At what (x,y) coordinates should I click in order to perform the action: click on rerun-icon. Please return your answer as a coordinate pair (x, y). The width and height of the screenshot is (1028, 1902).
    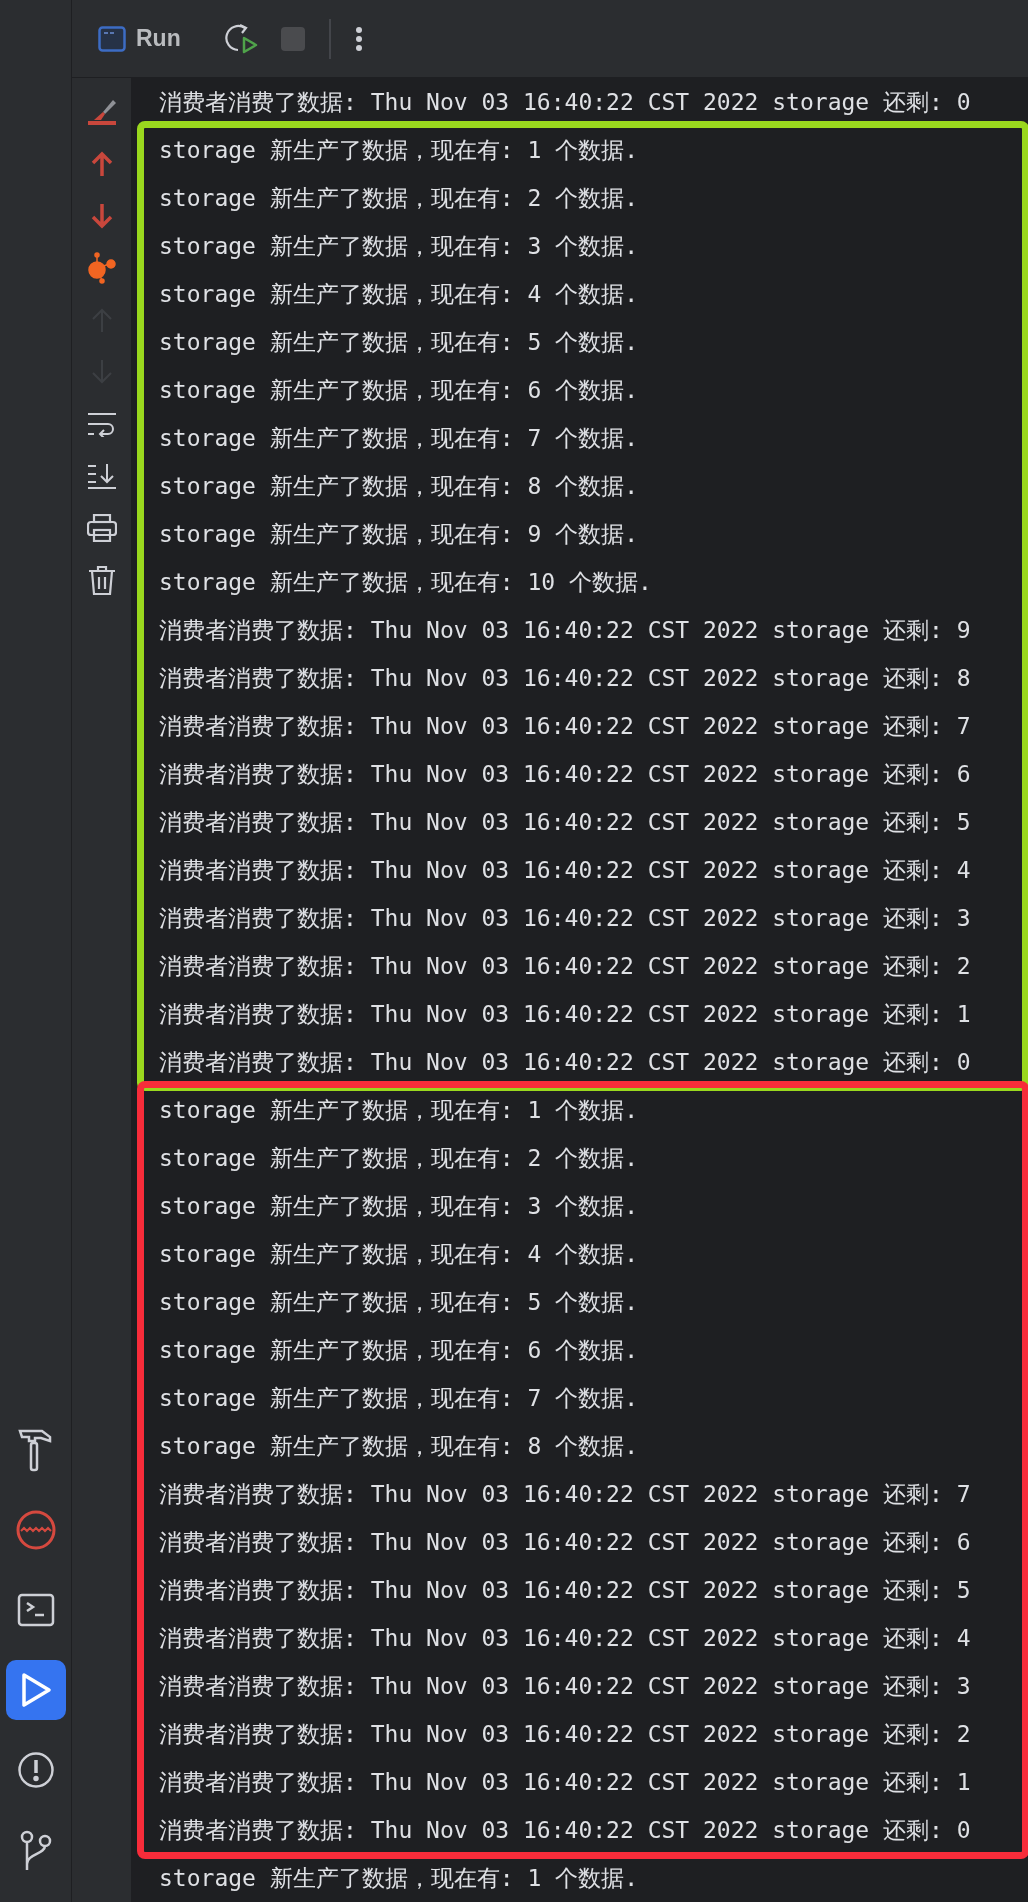
    Looking at the image, I should click on (241, 38).